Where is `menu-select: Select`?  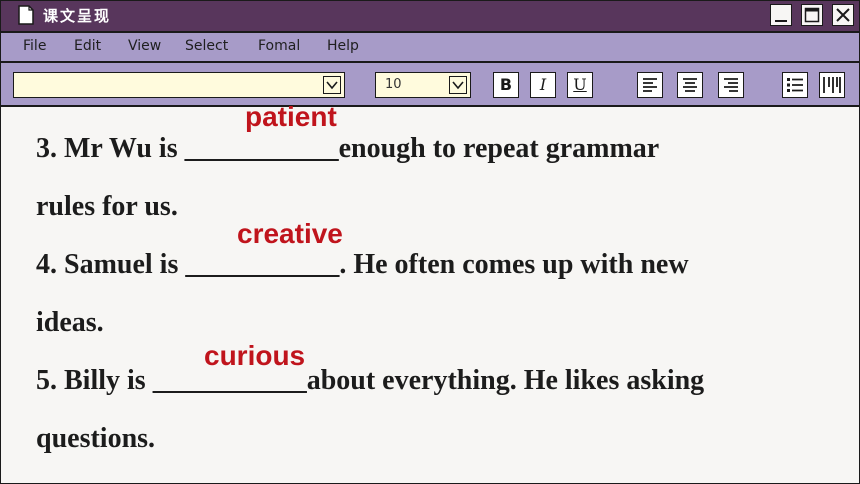 menu-select: Select is located at coordinates (206, 46).